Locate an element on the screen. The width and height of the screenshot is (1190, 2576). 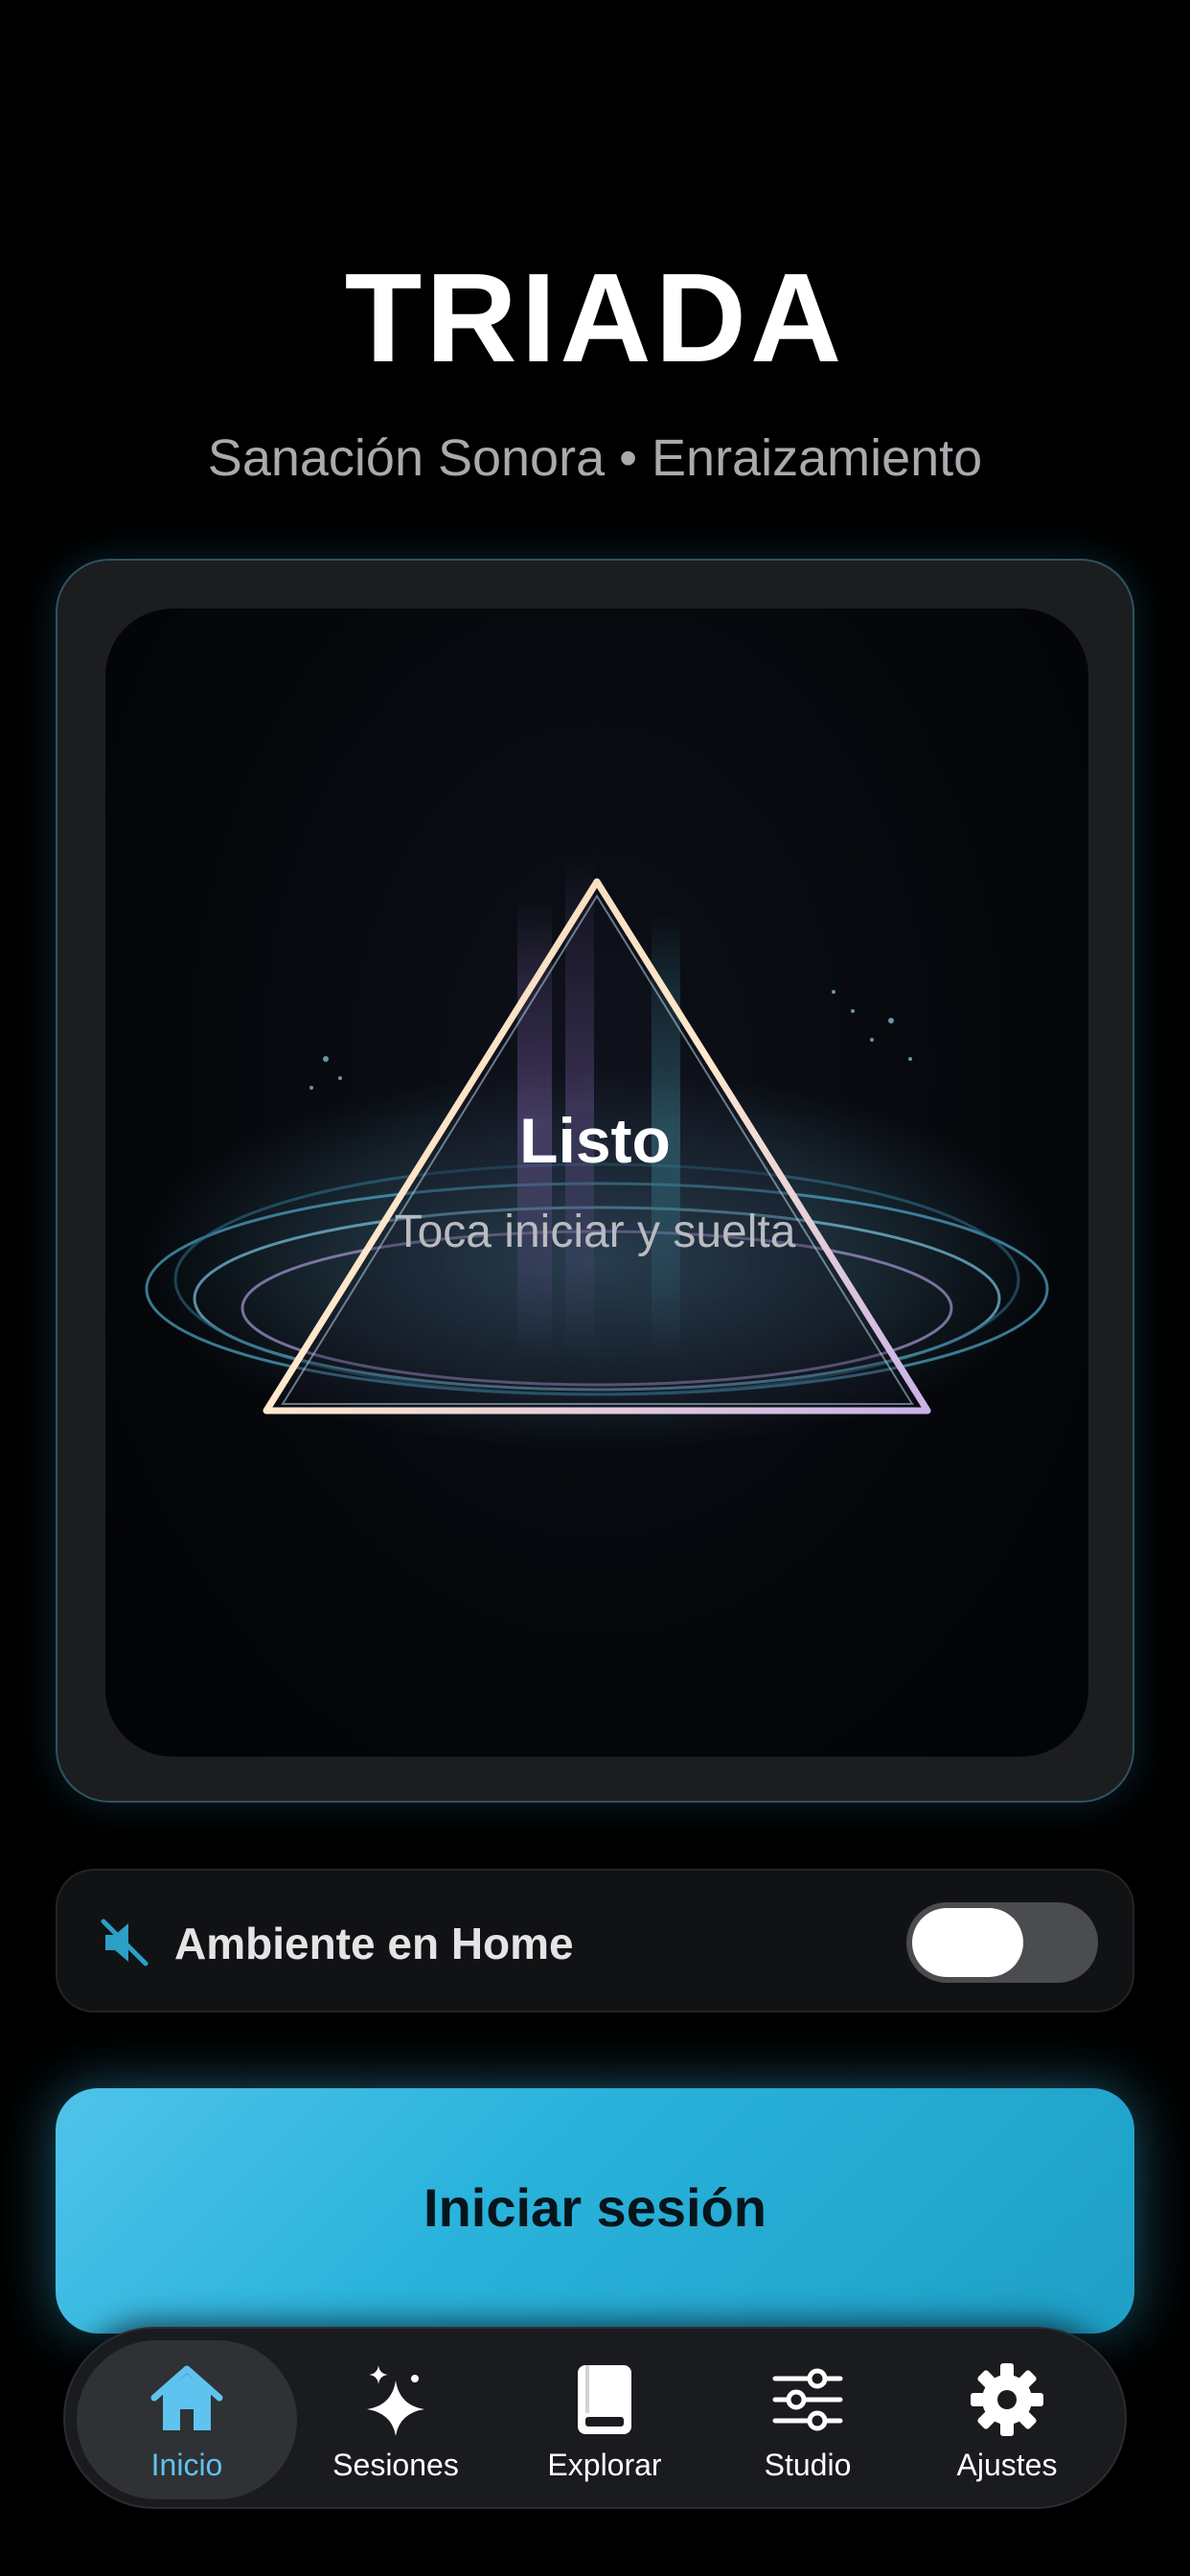
tab-label: Explorar is located at coordinates (605, 2465).